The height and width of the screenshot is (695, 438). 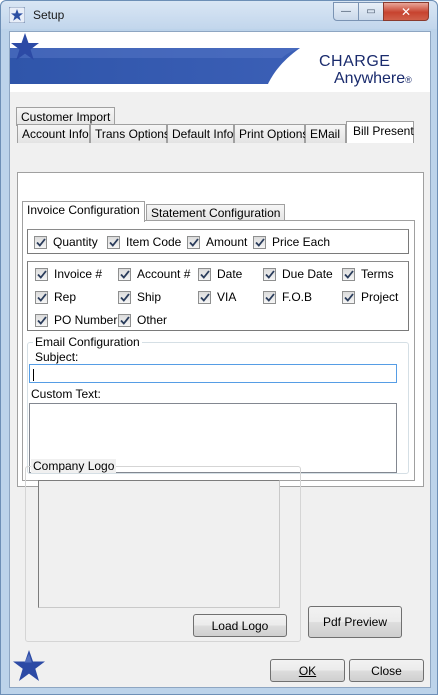 I want to click on charge-anywhere-logo: CHARGE Anywhere®, so click(x=365, y=71).